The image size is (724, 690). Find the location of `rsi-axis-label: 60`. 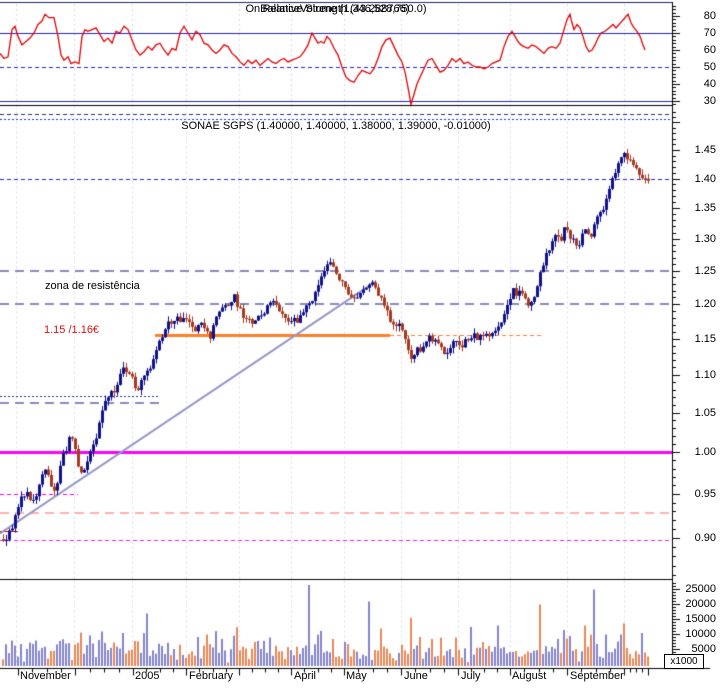

rsi-axis-label: 60 is located at coordinates (709, 50).